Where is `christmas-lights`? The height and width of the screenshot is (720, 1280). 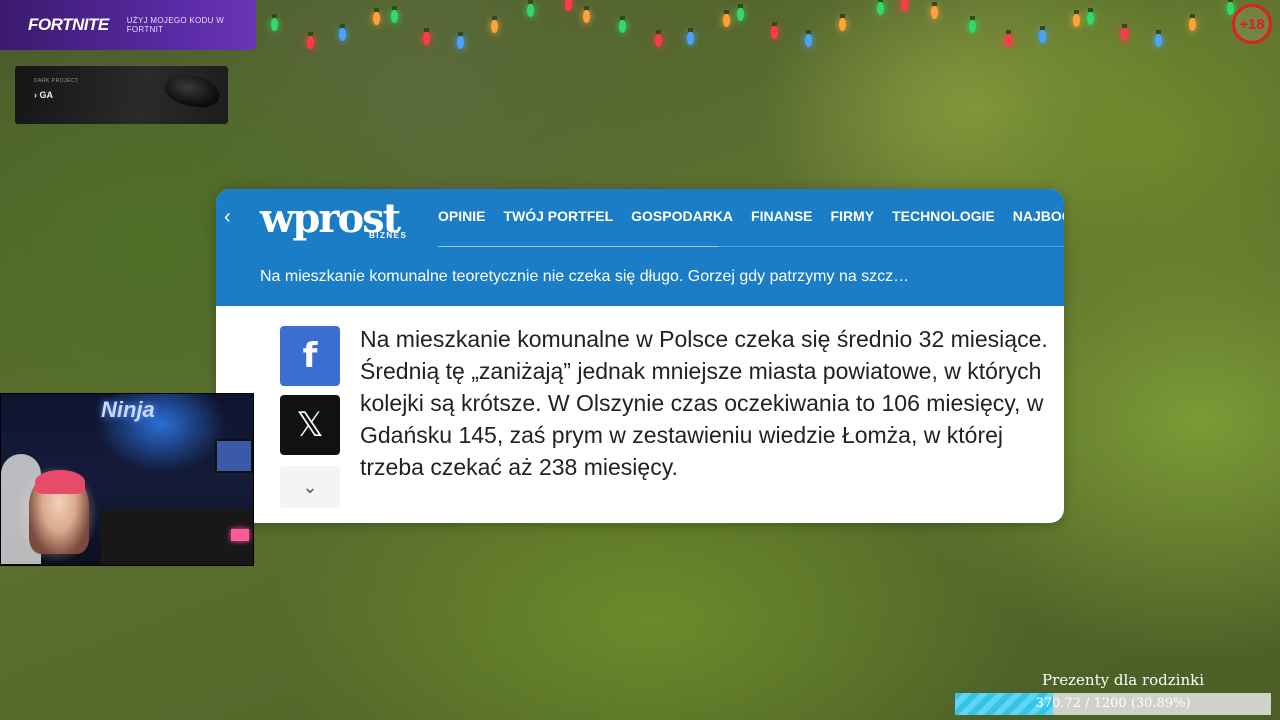 christmas-lights is located at coordinates (755, 30).